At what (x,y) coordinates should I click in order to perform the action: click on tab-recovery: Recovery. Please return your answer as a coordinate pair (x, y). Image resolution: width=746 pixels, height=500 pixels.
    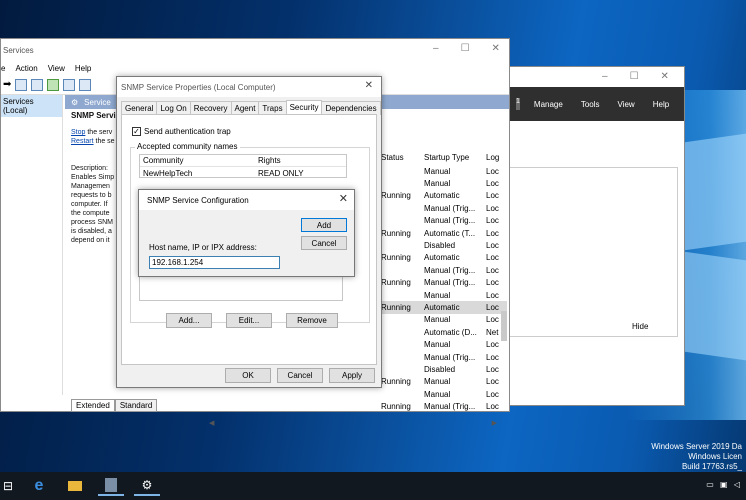
    Looking at the image, I should click on (210, 108).